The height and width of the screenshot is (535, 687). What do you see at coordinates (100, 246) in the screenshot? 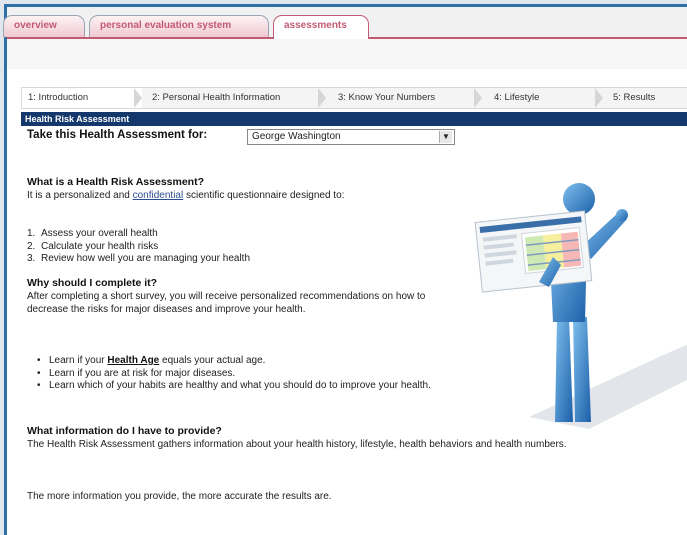
I see `list-text: Calculate your health risks` at bounding box center [100, 246].